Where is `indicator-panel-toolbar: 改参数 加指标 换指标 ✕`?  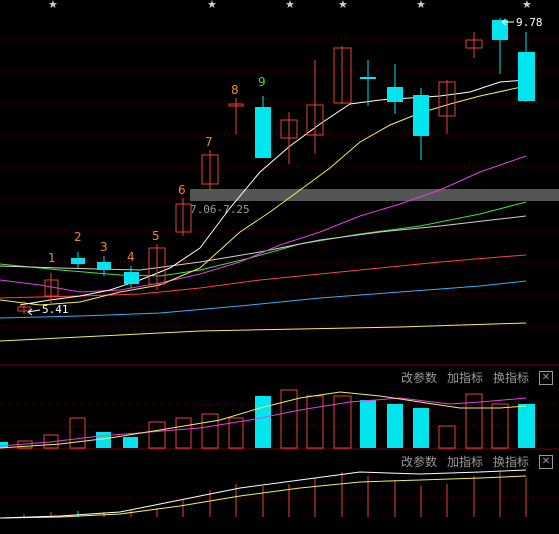
indicator-panel-toolbar: 改参数 加指标 换指标 ✕ is located at coordinates (477, 461).